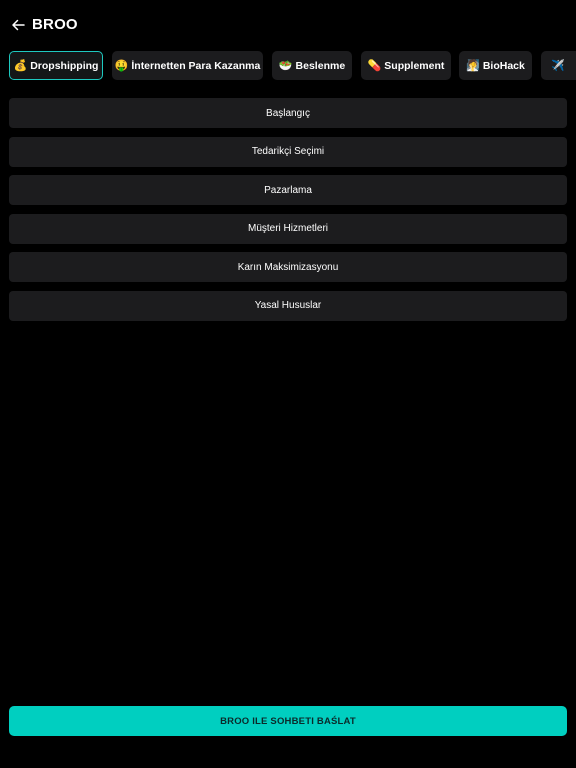 The width and height of the screenshot is (576, 768). What do you see at coordinates (196, 65) in the screenshot?
I see `chip-label: İnternetten Para Kazanma` at bounding box center [196, 65].